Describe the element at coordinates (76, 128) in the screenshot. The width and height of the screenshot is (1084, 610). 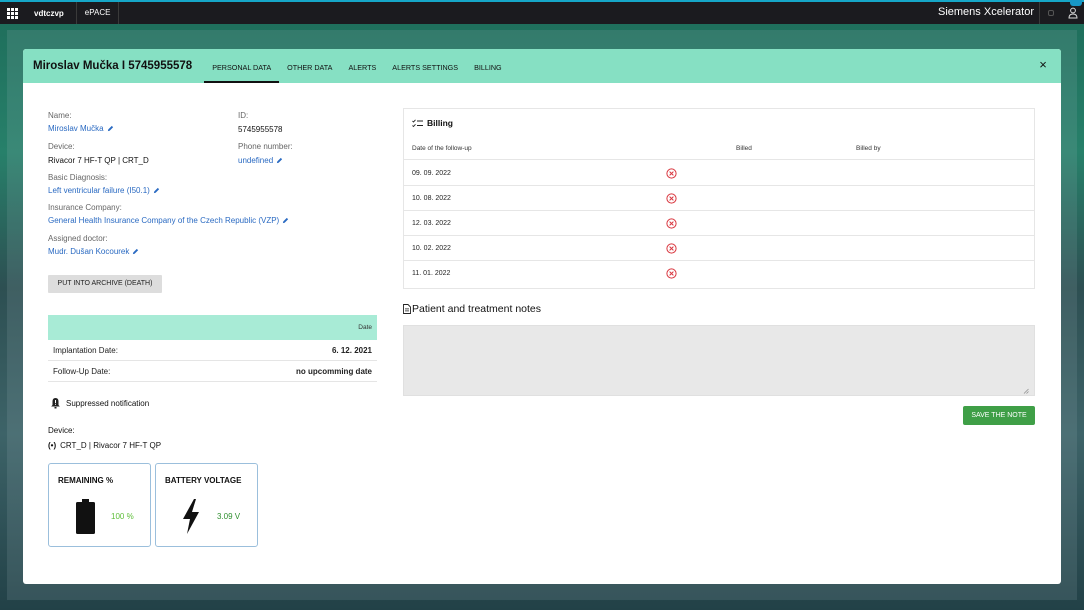
I see `name-value: Miroslav Mučka` at that location.